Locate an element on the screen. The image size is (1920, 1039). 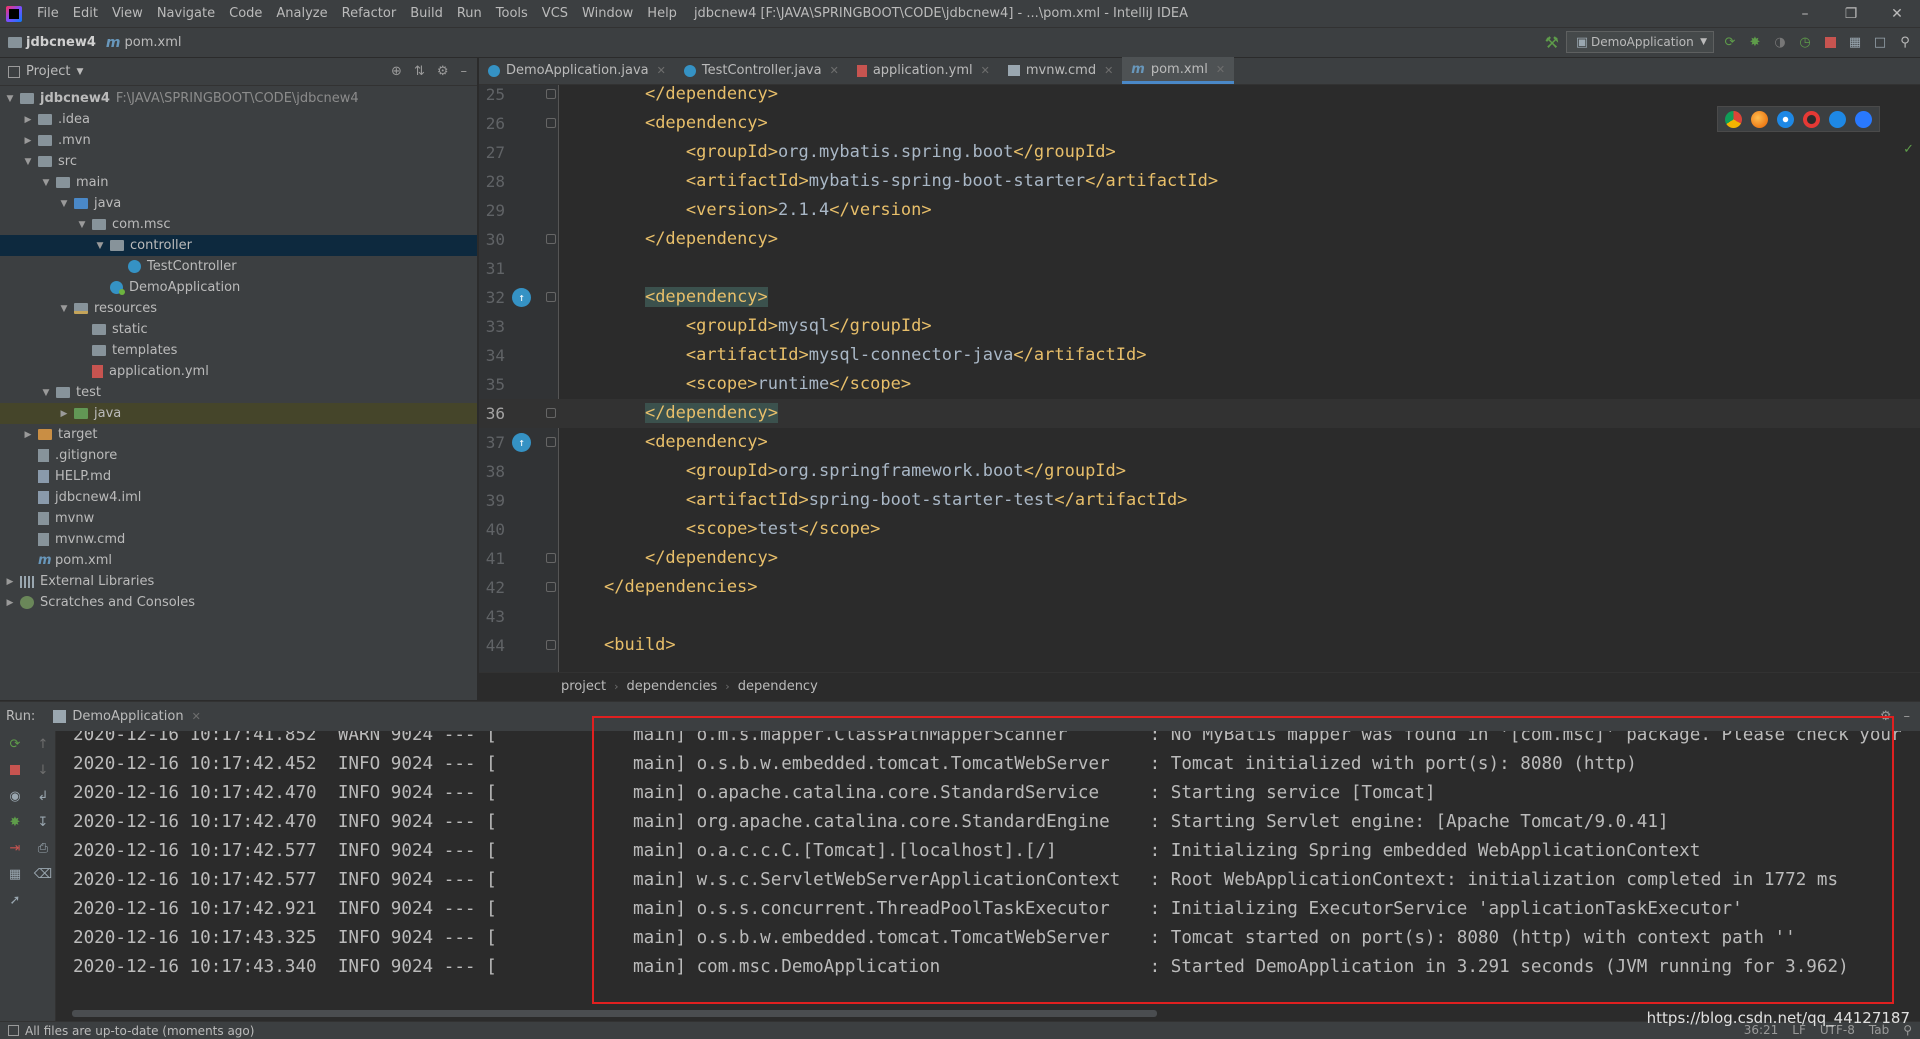
menu-tools: Tools is located at coordinates (512, 14).